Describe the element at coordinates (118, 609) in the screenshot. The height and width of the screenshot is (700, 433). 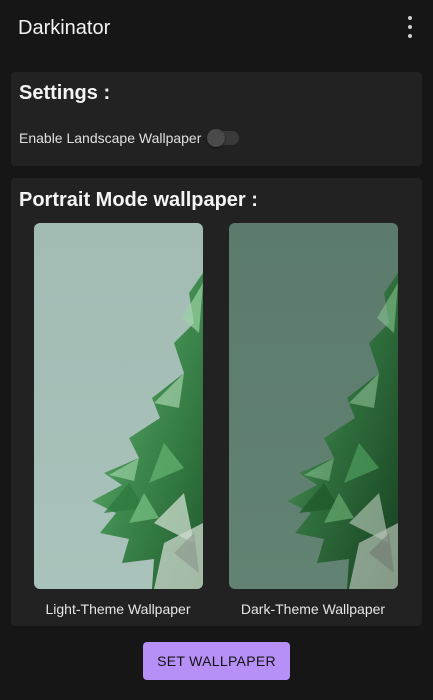
I see `light-wallpaper-caption: Light-Theme Wallpaper` at that location.